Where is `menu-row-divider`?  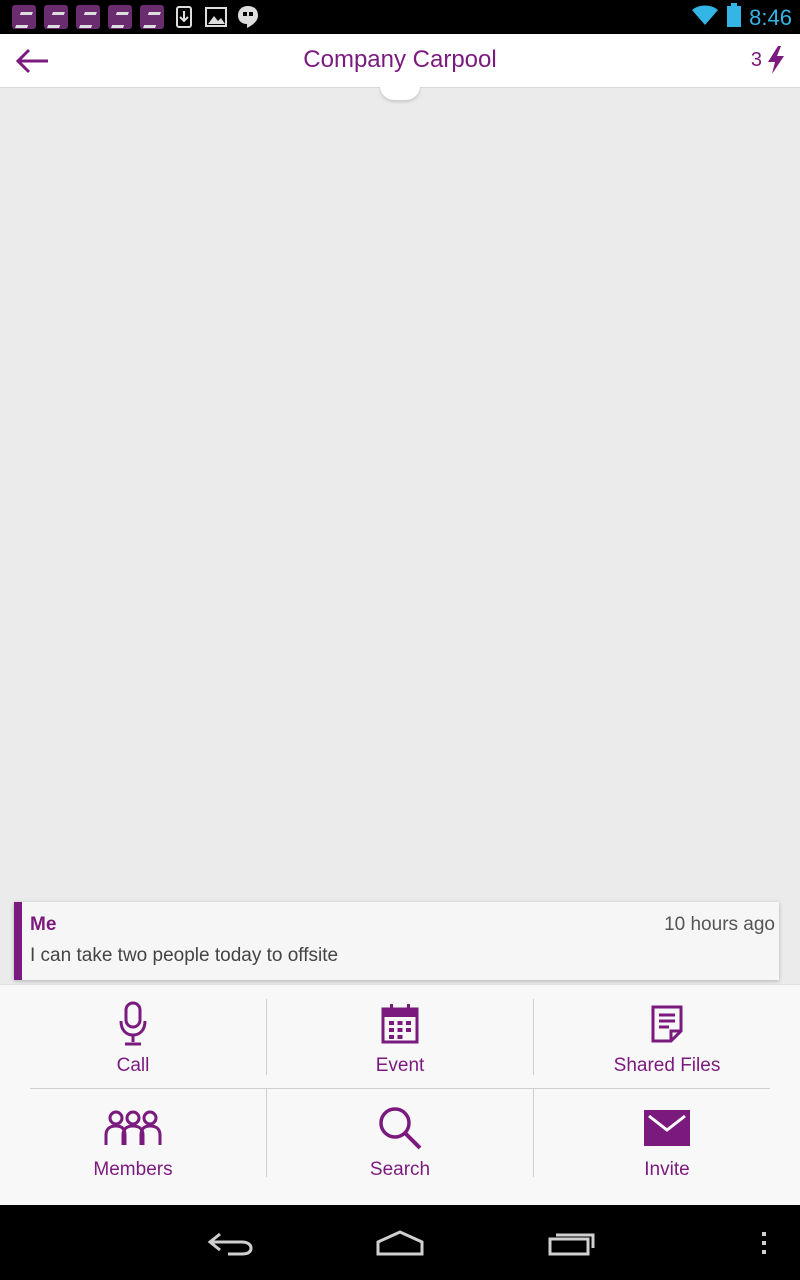 menu-row-divider is located at coordinates (400, 1088).